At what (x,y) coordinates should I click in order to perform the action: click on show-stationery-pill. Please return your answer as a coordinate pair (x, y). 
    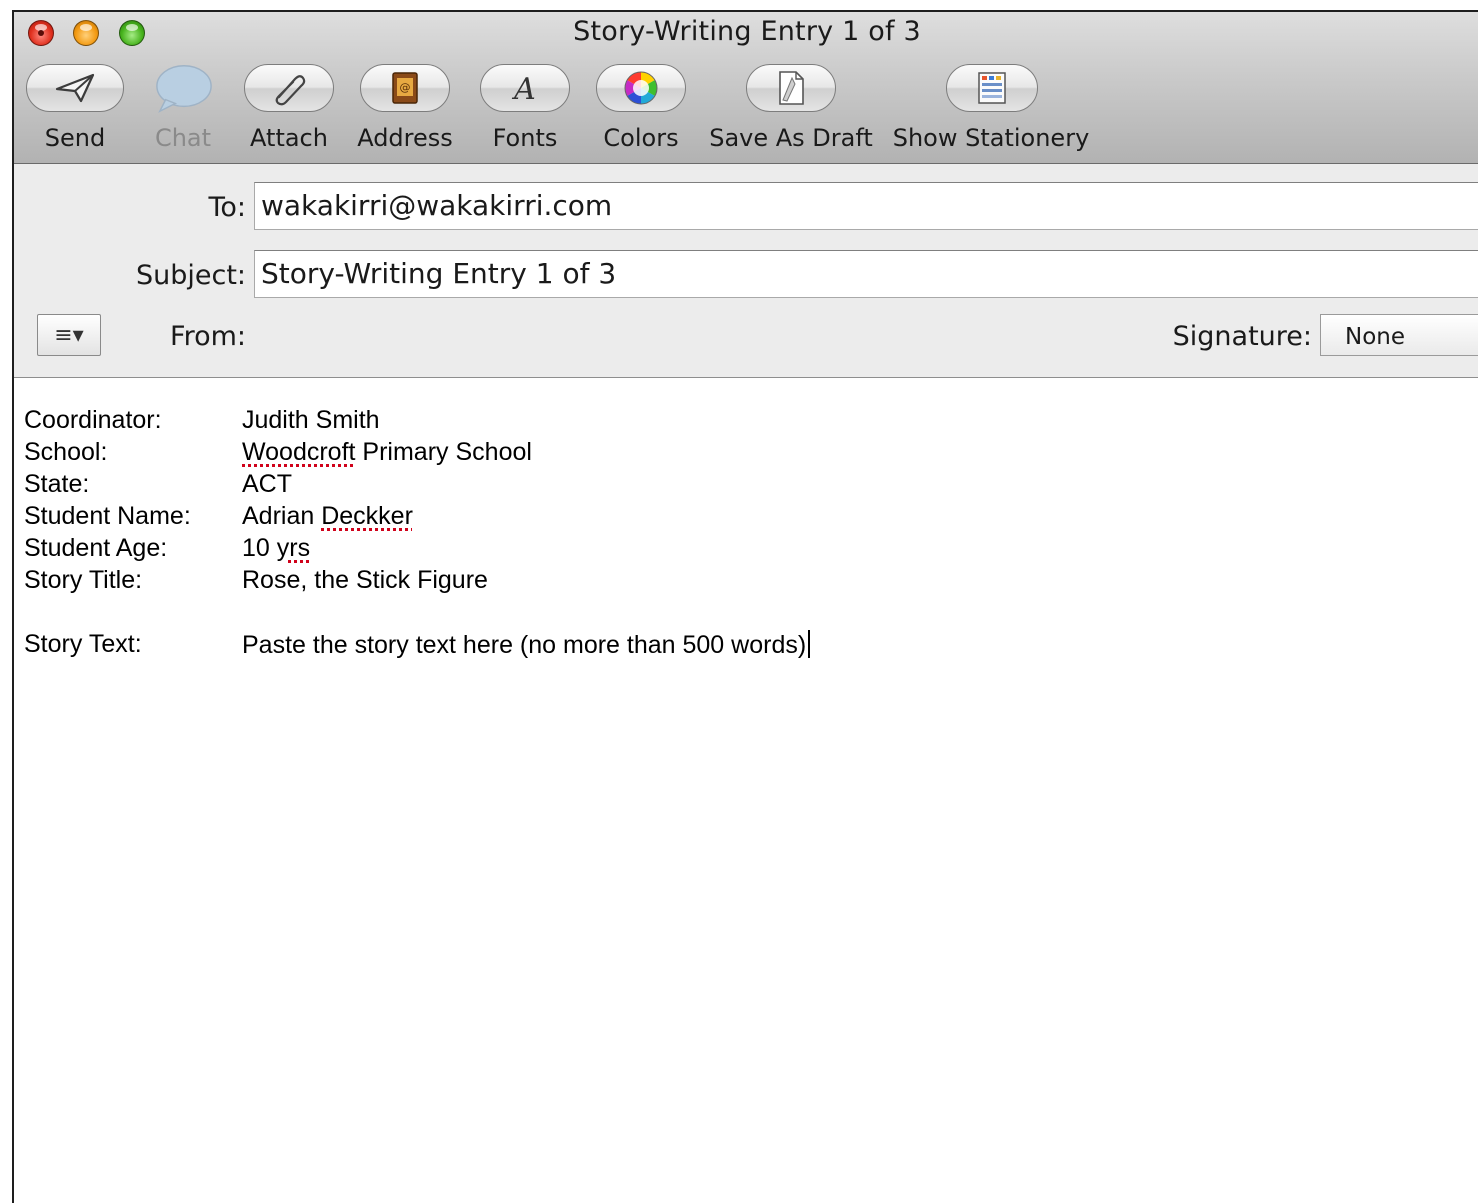
    Looking at the image, I should click on (992, 88).